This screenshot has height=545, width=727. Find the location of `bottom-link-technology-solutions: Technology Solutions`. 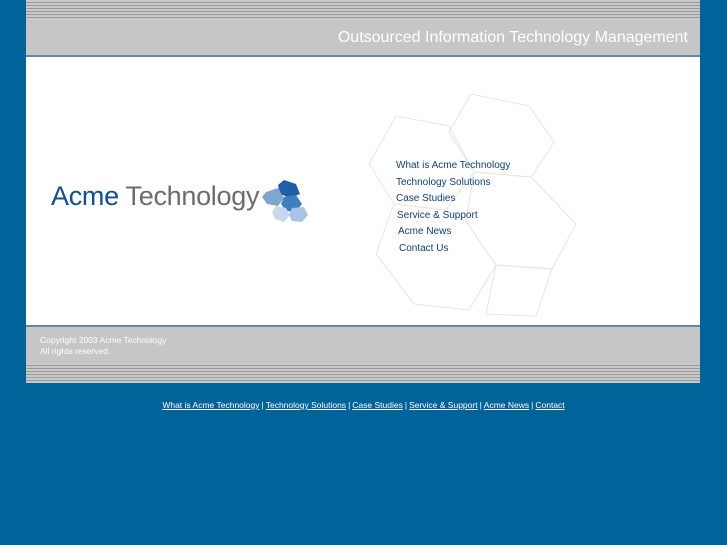

bottom-link-technology-solutions: Technology Solutions is located at coordinates (306, 405).